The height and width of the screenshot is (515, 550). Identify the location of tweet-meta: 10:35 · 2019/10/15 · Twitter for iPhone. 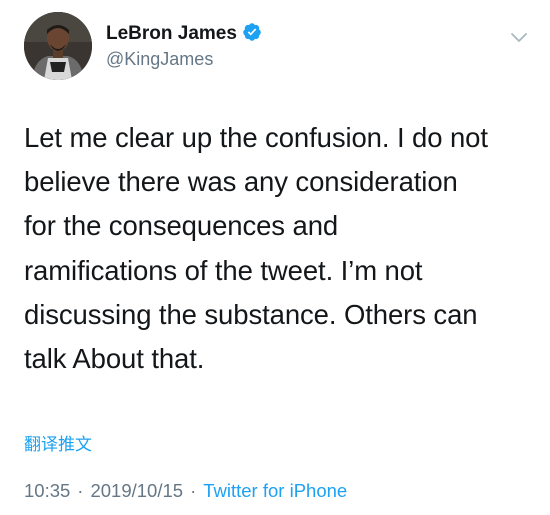
(185, 491).